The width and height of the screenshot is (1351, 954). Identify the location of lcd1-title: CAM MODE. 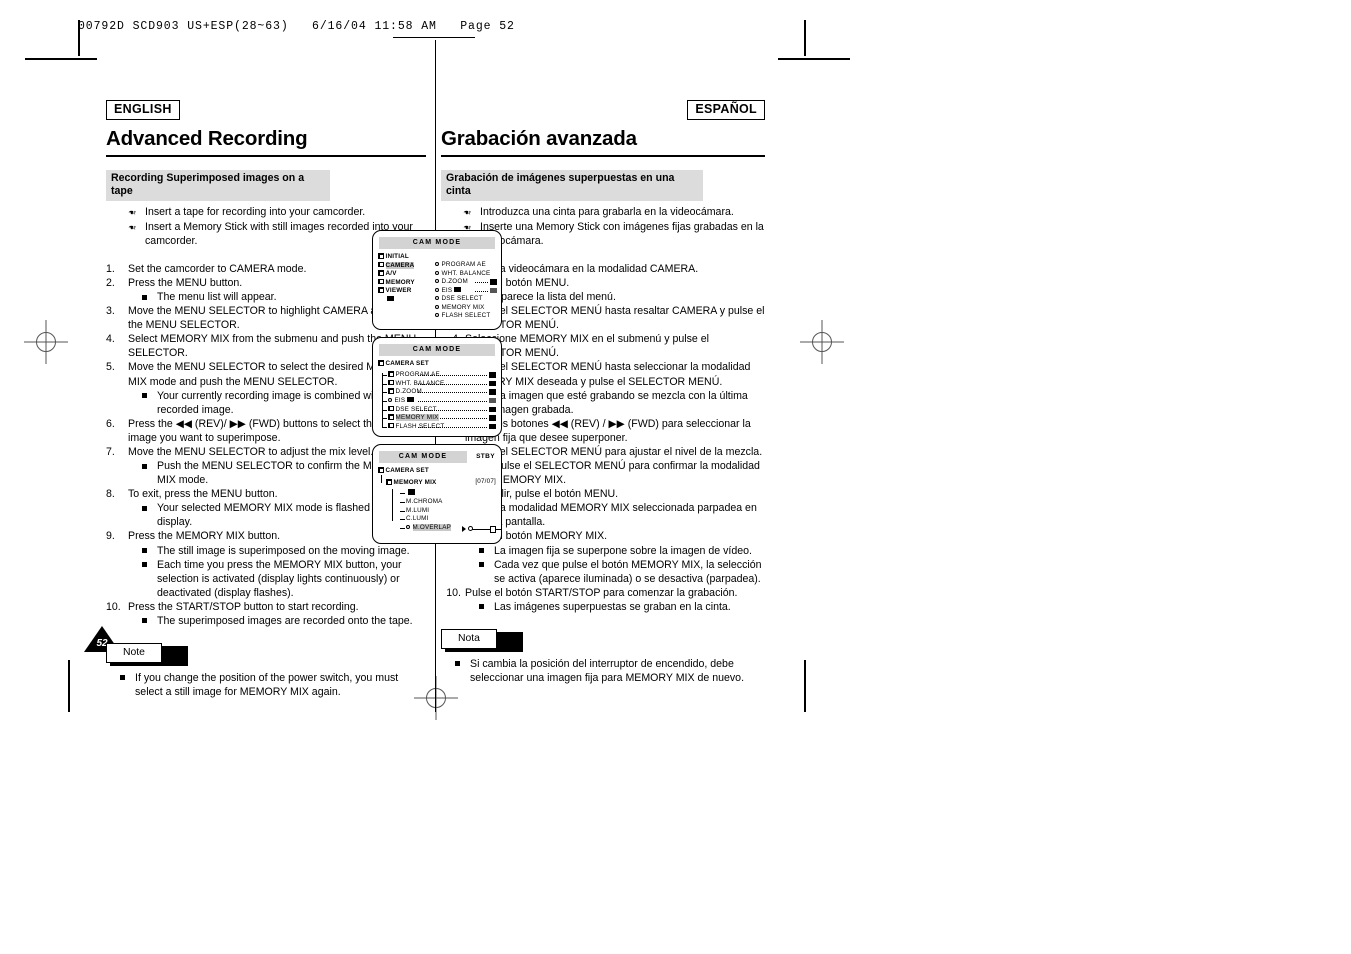
(437, 243).